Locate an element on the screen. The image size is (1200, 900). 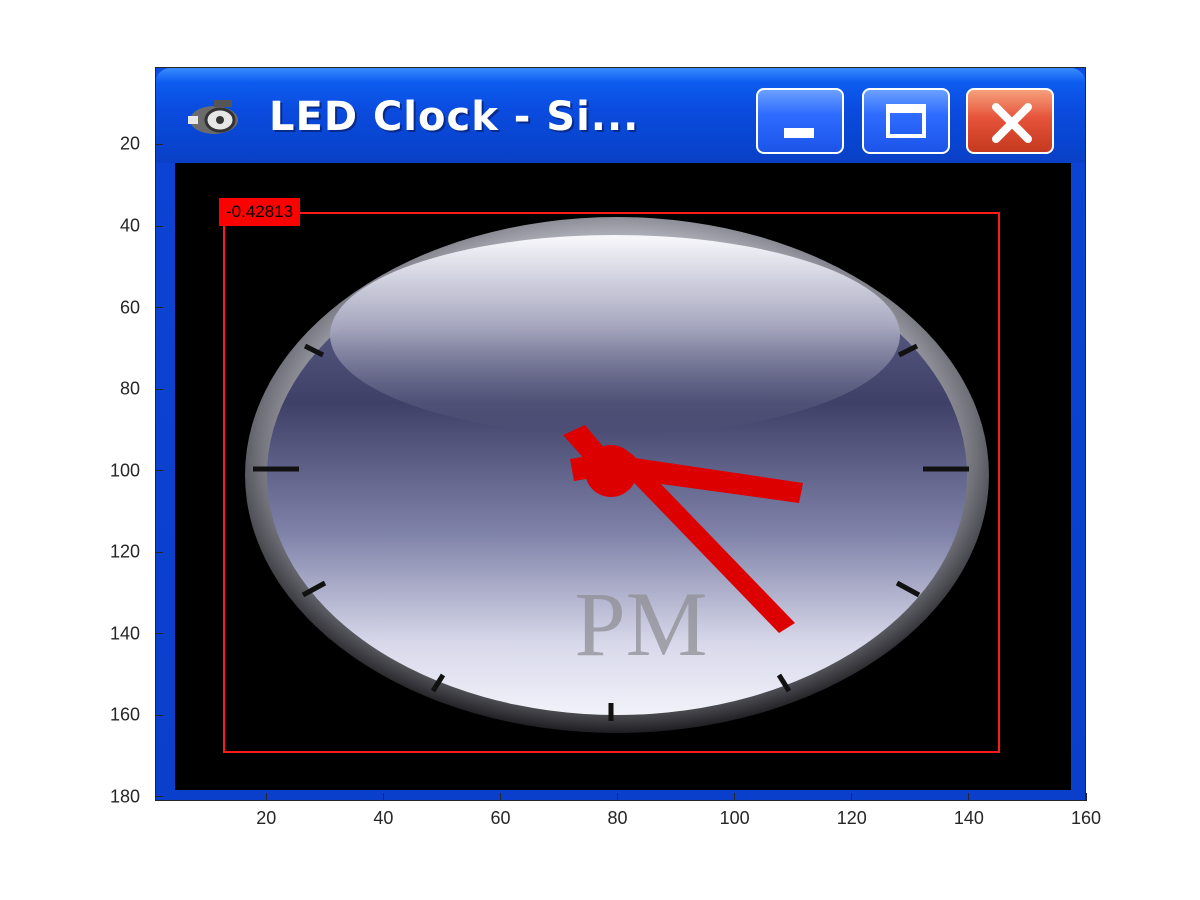
y-tick-label: 120 is located at coordinates (124, 551).